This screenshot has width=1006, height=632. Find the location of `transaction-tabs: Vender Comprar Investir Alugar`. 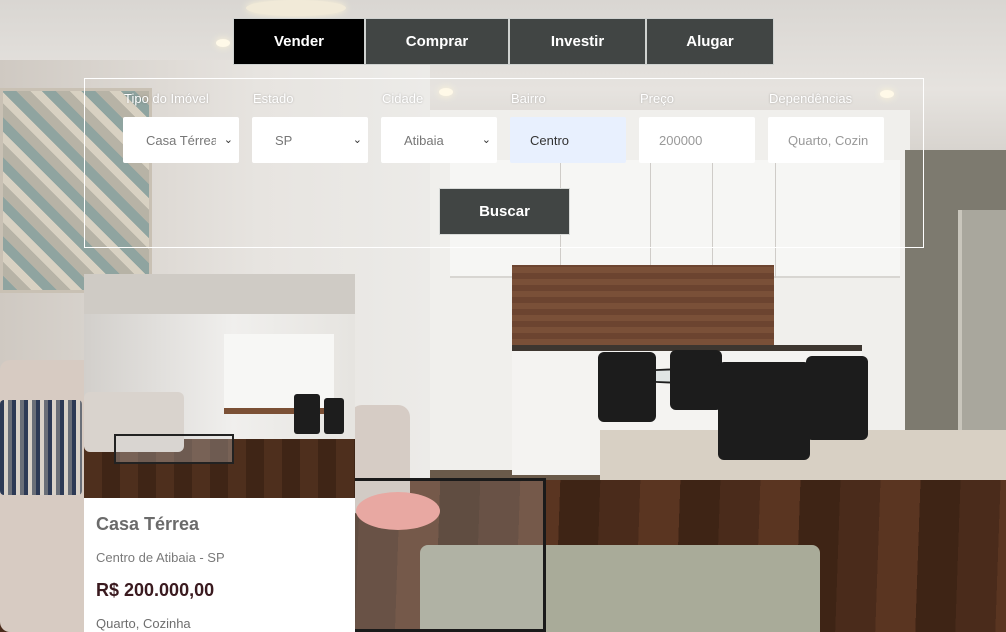

transaction-tabs: Vender Comprar Investir Alugar is located at coordinates (503, 41).